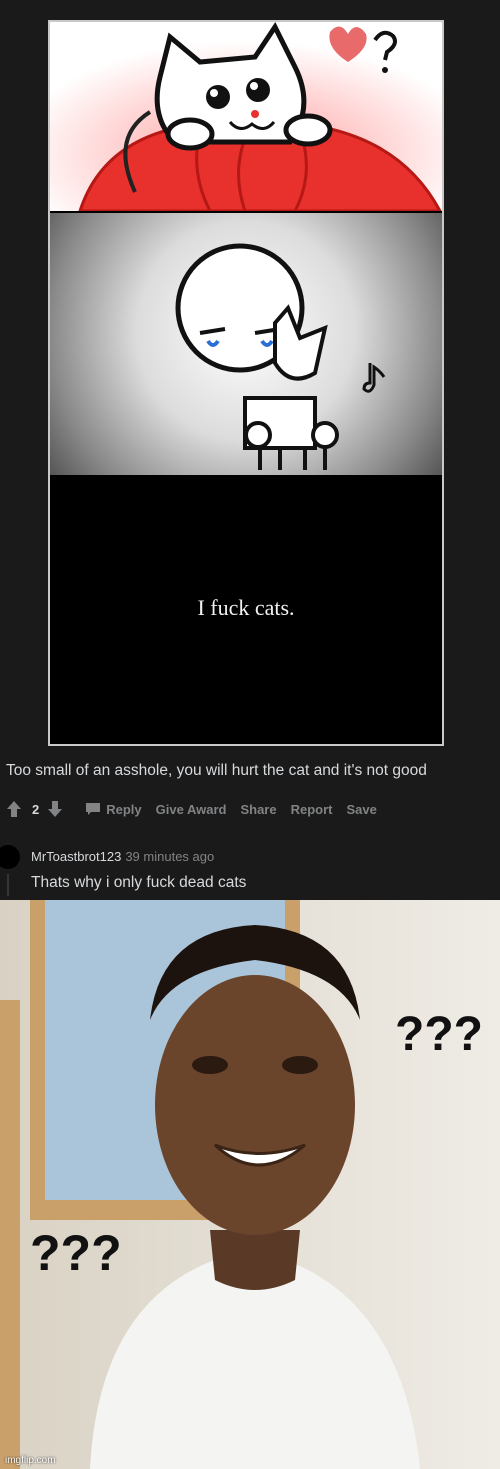 The image size is (500, 1469). What do you see at coordinates (122, 856) in the screenshot?
I see `reply-header: MrToastbrot123 39 minutes ago` at bounding box center [122, 856].